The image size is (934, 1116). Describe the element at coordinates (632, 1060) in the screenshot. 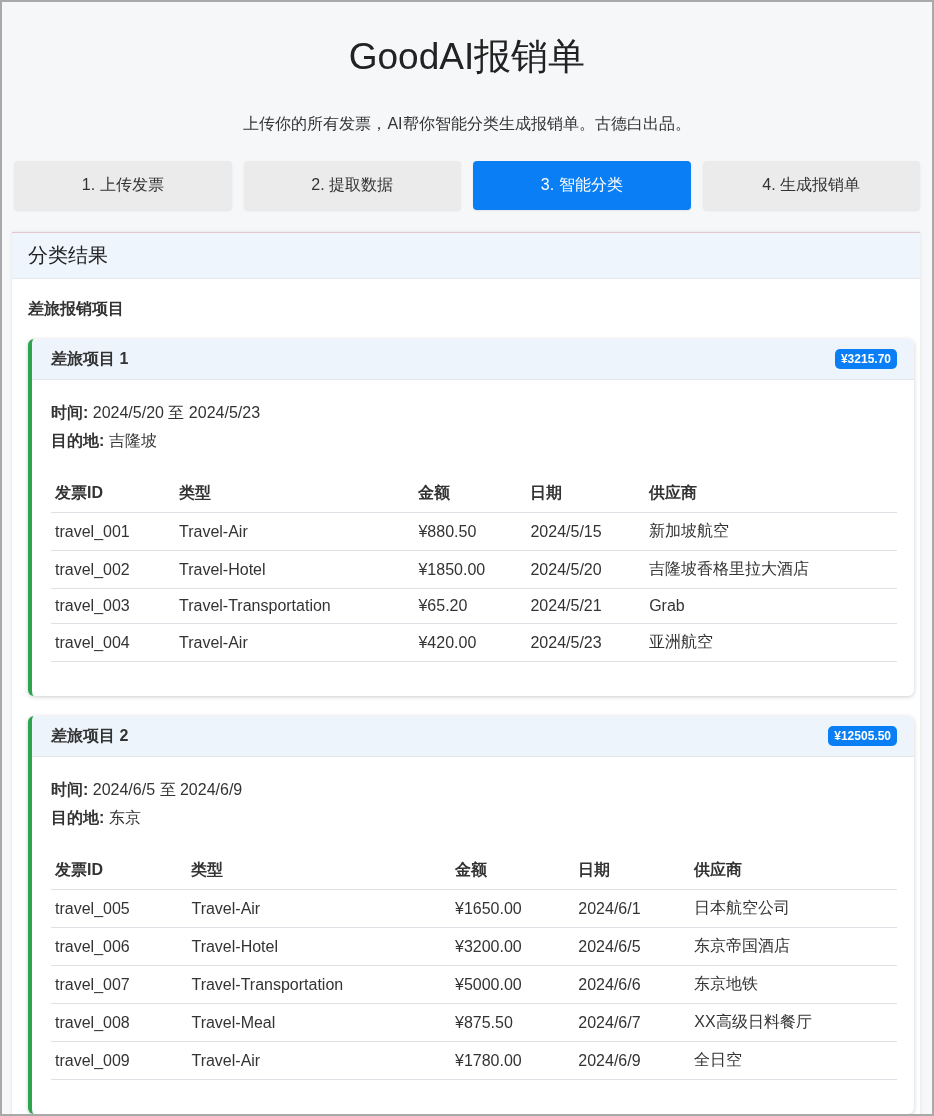

I see `table-cell: 2024/6/9` at that location.